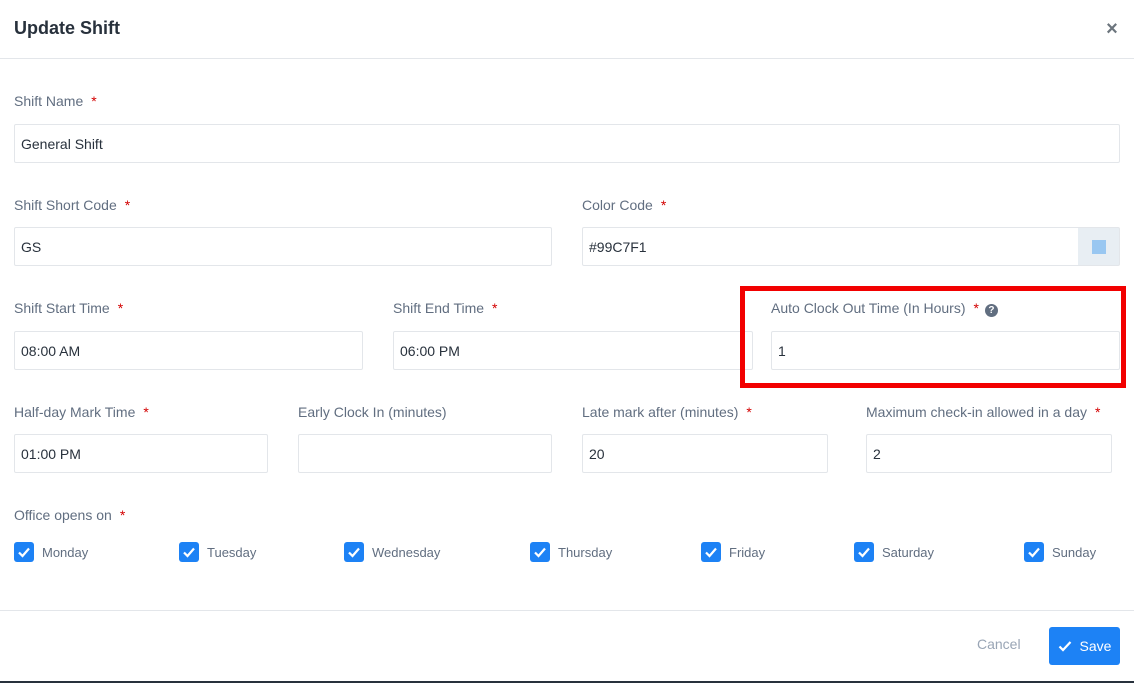 Image resolution: width=1134 pixels, height=683 pixels. Describe the element at coordinates (65, 552) in the screenshot. I see `day-label: Monday` at that location.